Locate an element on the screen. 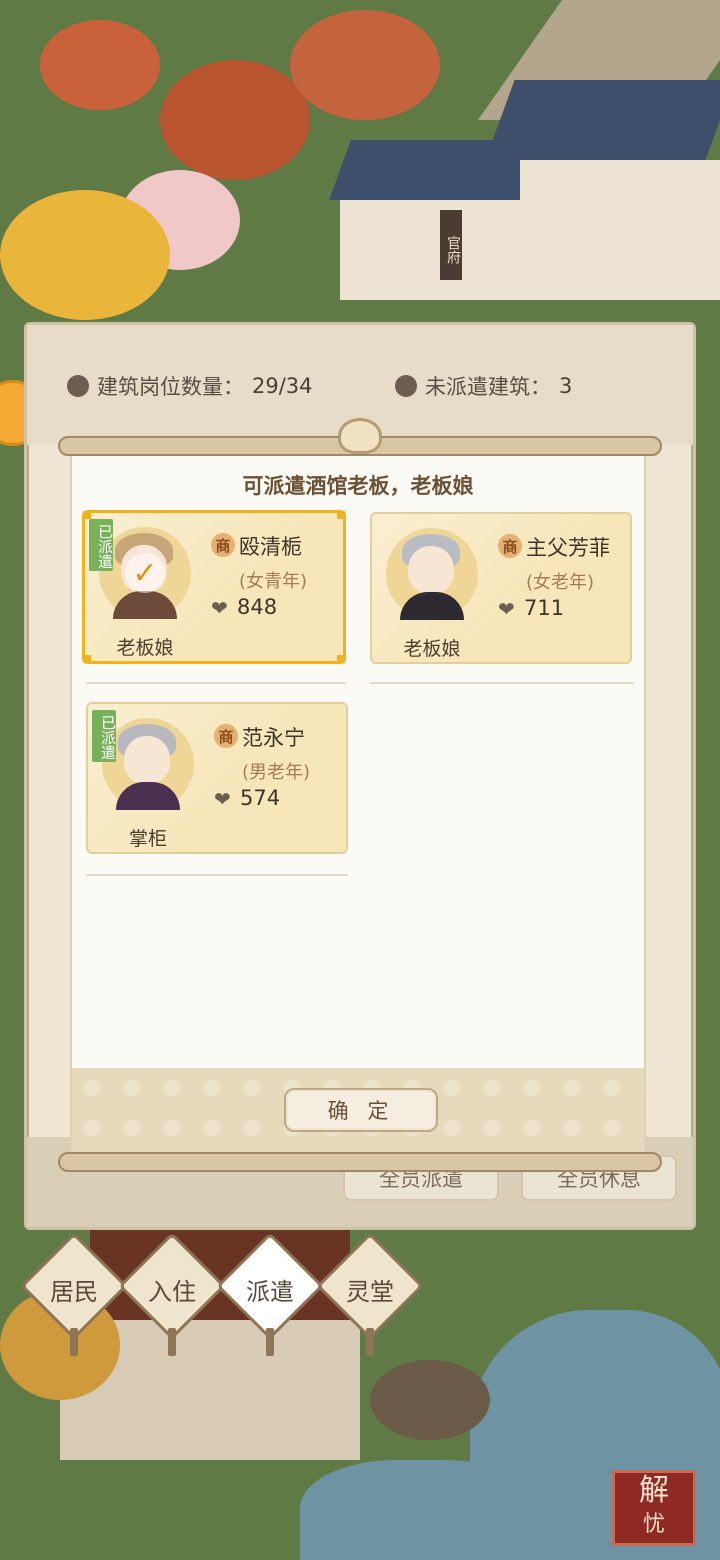  seal-text: 解 is located at coordinates (654, 1490).